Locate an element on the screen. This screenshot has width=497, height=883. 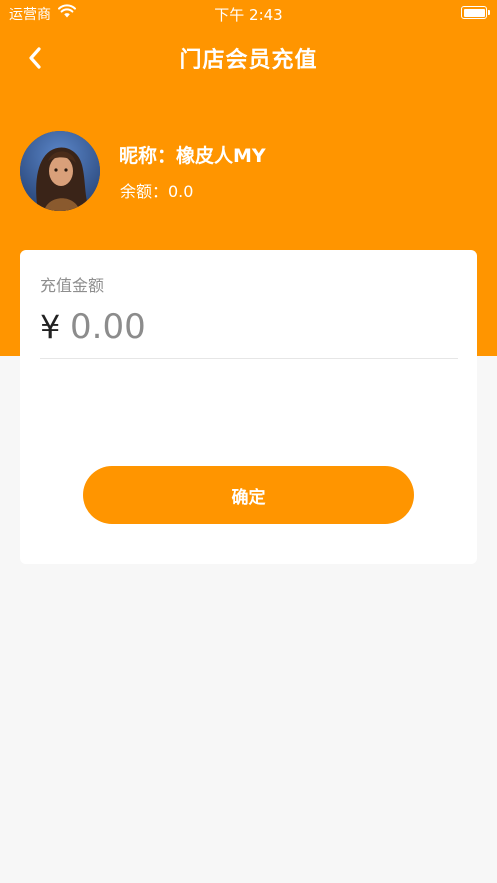
balance-text: 余额：0.0 is located at coordinates (157, 191).